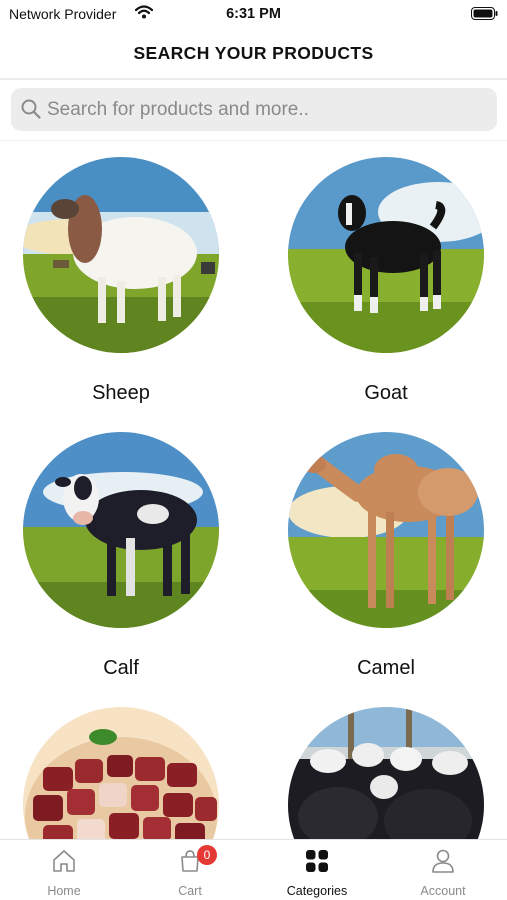 This screenshot has width=507, height=900. What do you see at coordinates (121, 255) in the screenshot?
I see `sheep-photo` at bounding box center [121, 255].